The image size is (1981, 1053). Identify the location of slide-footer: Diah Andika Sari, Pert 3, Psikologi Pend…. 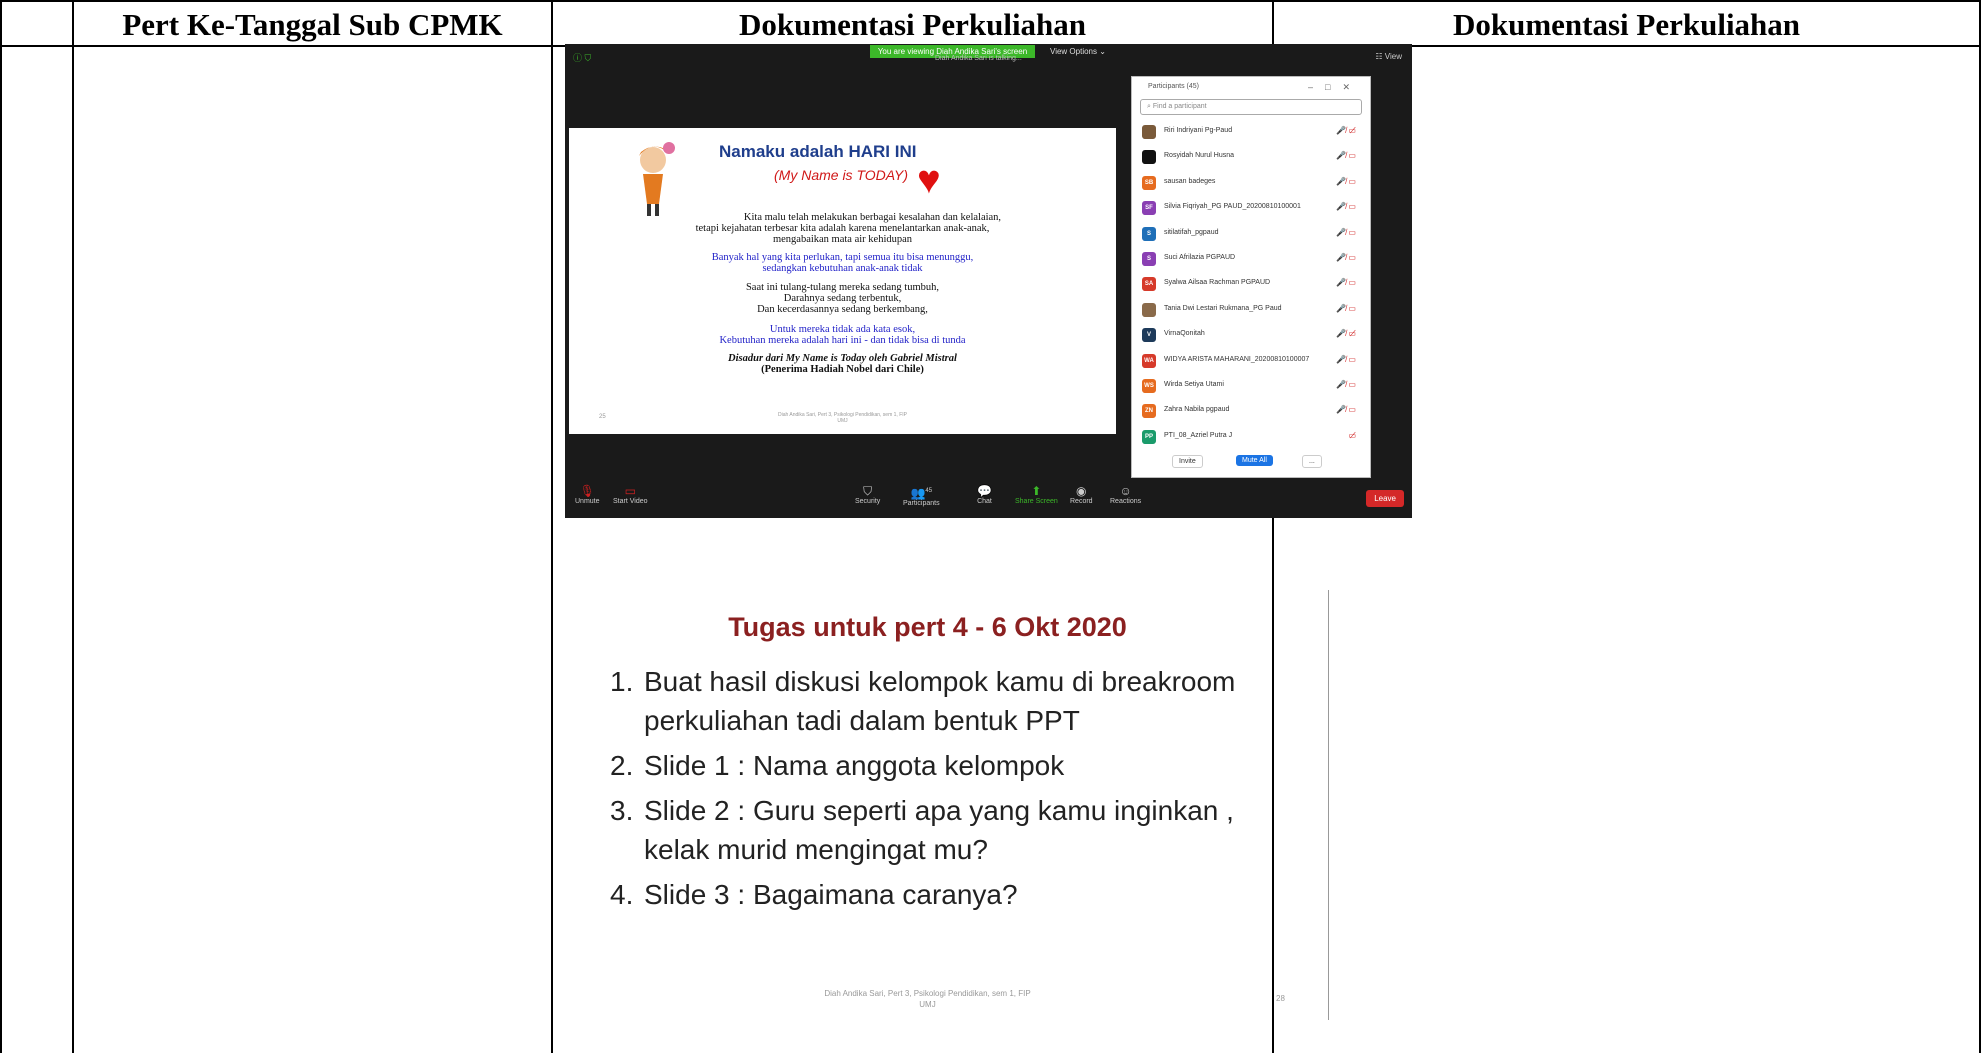
(842, 418).